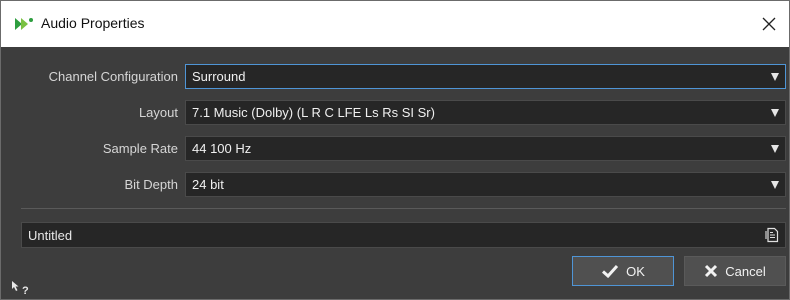 This screenshot has width=790, height=300. What do you see at coordinates (24, 24) in the screenshot?
I see `app-logo-icon` at bounding box center [24, 24].